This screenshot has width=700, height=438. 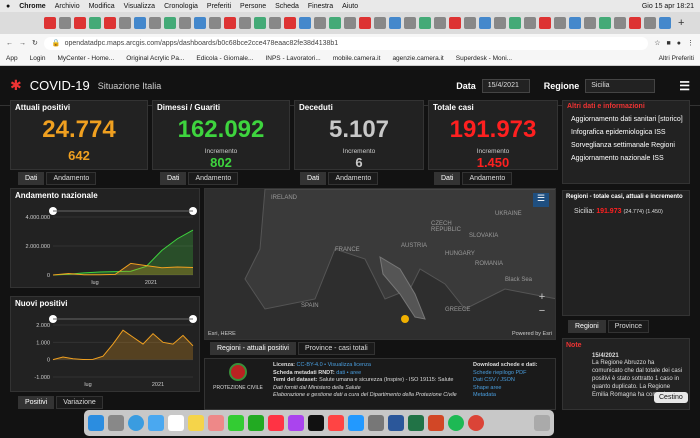 I want to click on bookmark-camera: mobile.camera.it, so click(x=357, y=58).